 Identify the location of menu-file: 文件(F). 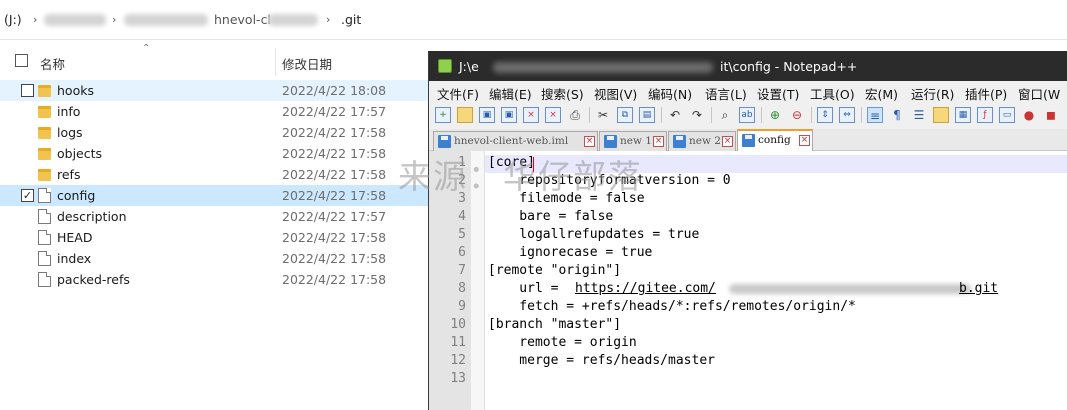
(458, 93).